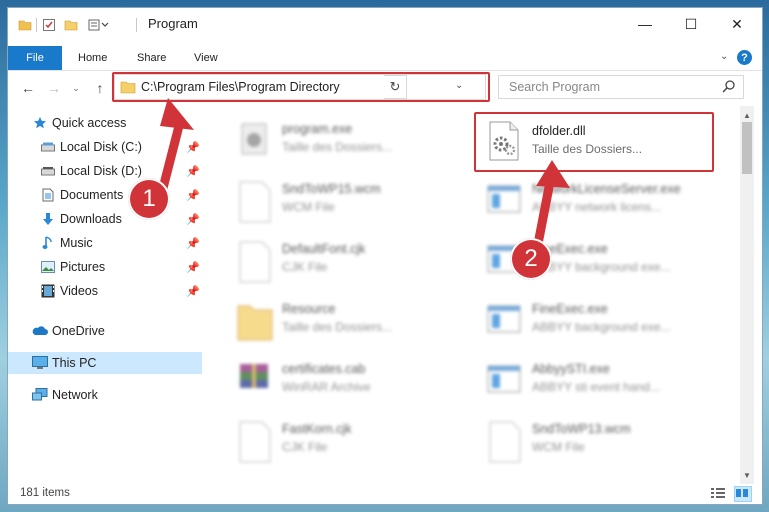 The image size is (769, 512). Describe the element at coordinates (89, 123) in the screenshot. I see `sidebar-item-label: Quick access` at that location.